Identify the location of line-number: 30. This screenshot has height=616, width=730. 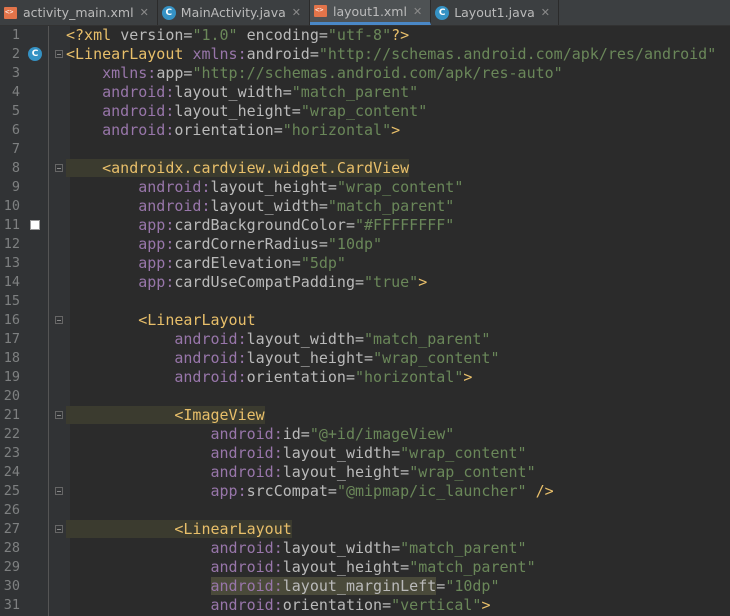
(11, 586).